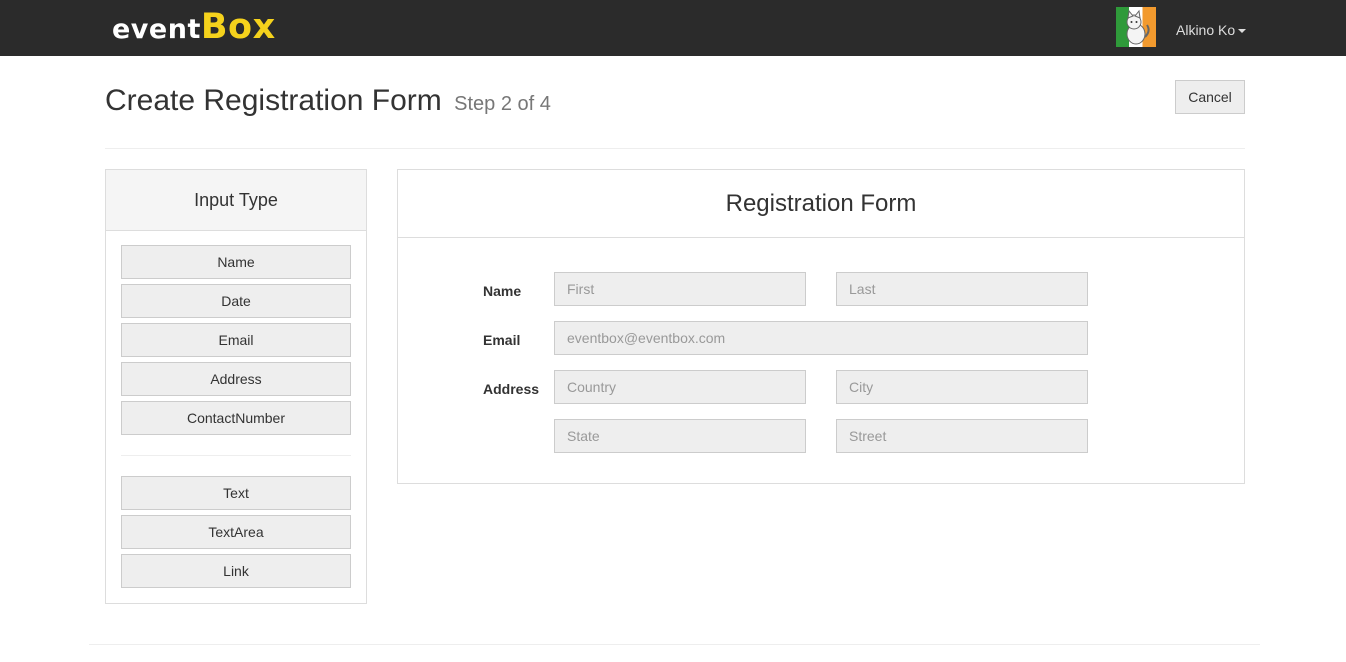 This screenshot has height=662, width=1346. I want to click on eventbox-logo: event Box, so click(194, 28).